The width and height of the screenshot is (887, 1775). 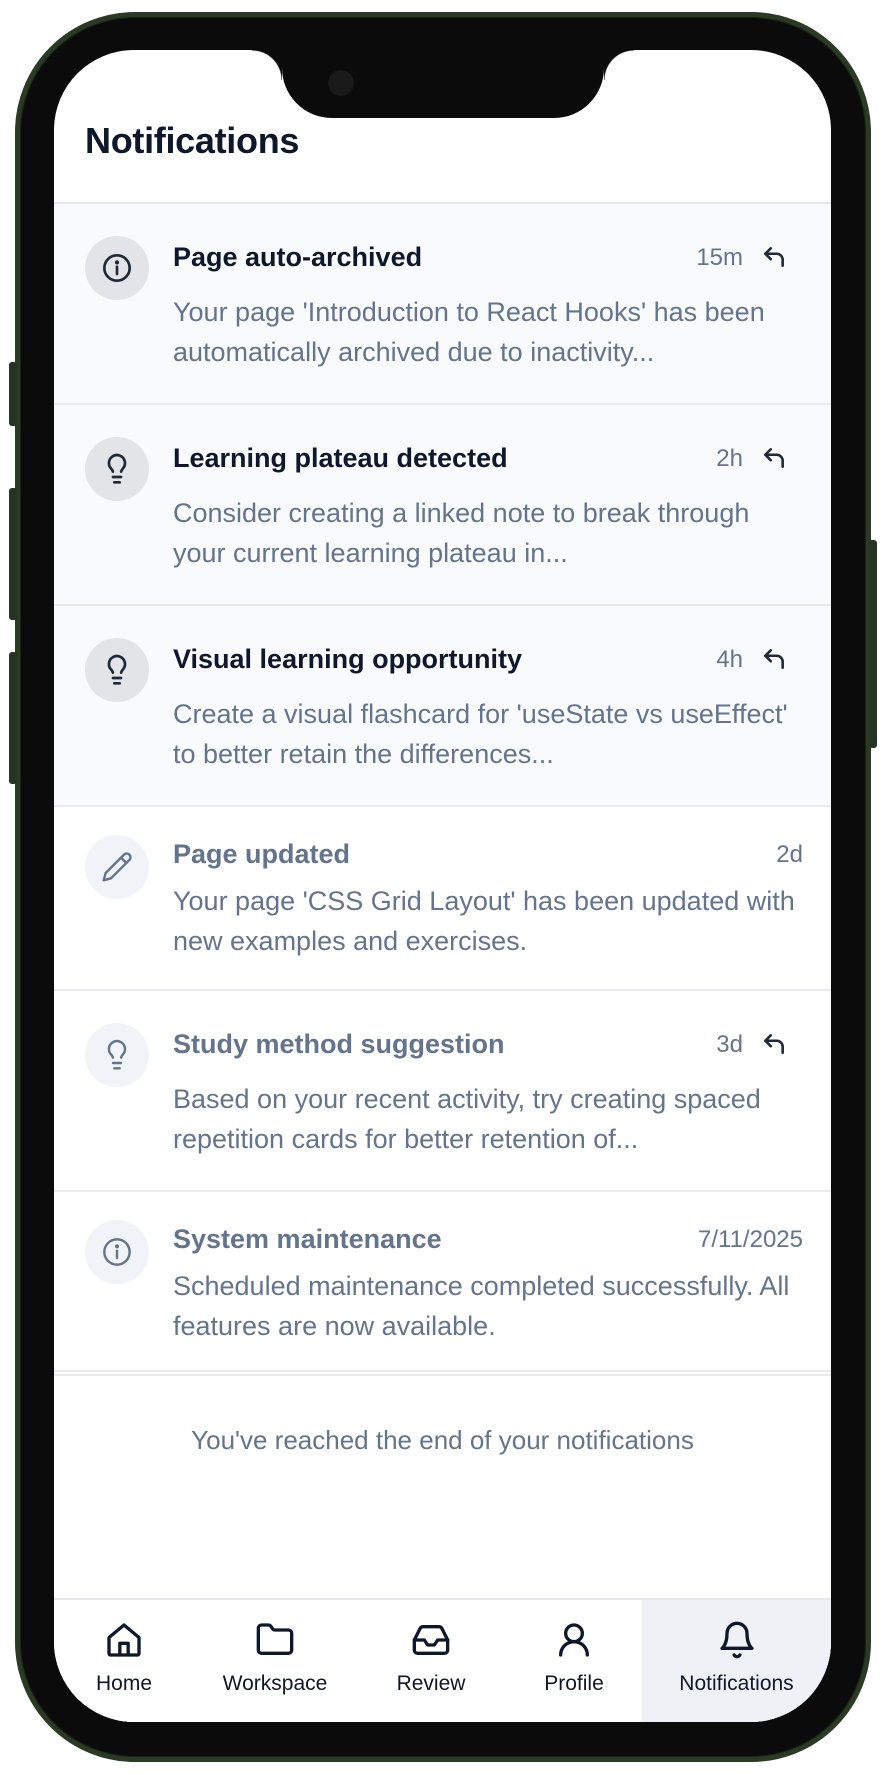 I want to click on user-icon, so click(x=574, y=1640).